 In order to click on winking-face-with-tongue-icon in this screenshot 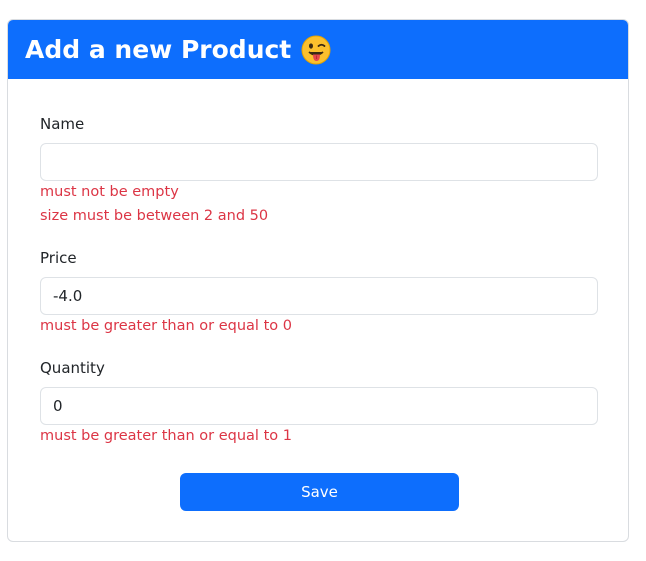, I will do `click(316, 50)`.